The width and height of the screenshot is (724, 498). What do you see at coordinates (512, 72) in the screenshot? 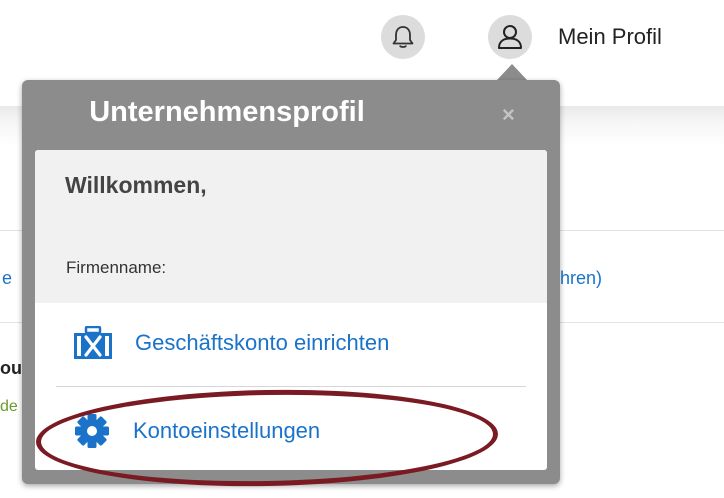
I see `popup-arrow` at bounding box center [512, 72].